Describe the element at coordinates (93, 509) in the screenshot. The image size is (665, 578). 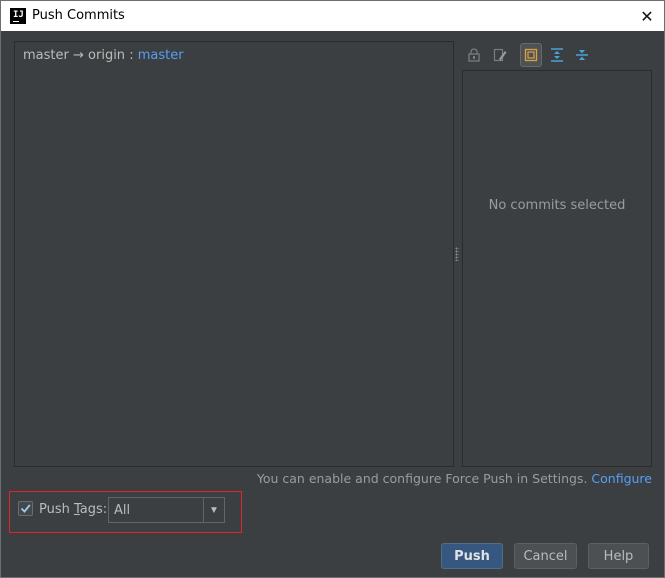
I see `push-tags-label-end: ags:` at that location.